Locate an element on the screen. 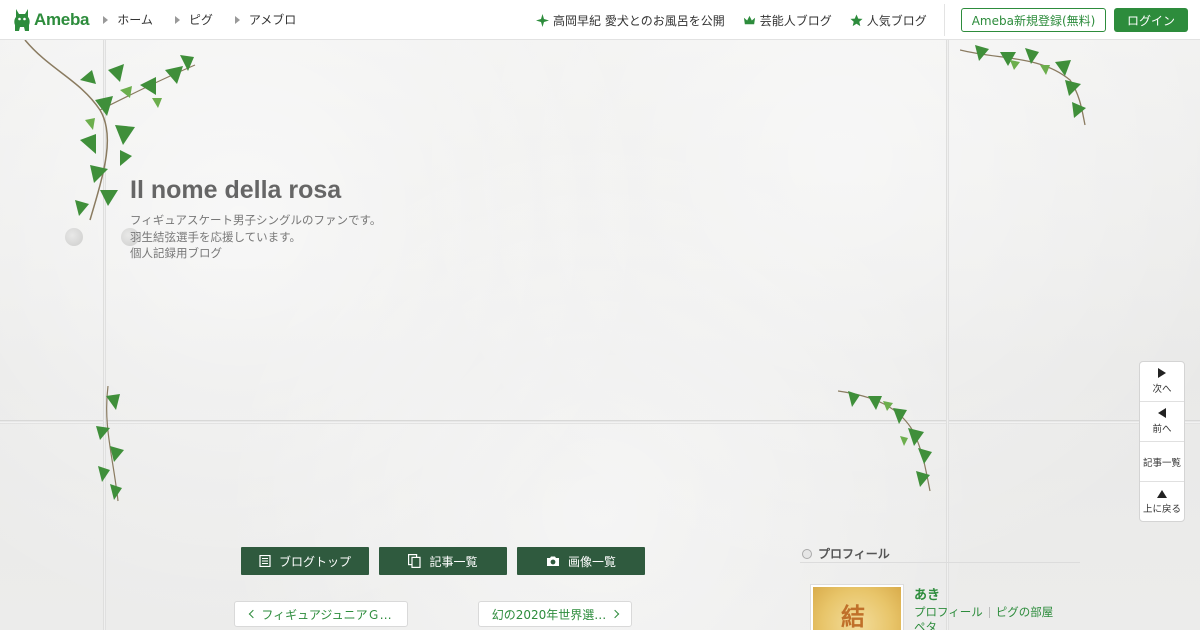 This screenshot has height=630, width=1200. blog-description-line: 個人記録用ブログ is located at coordinates (176, 253).